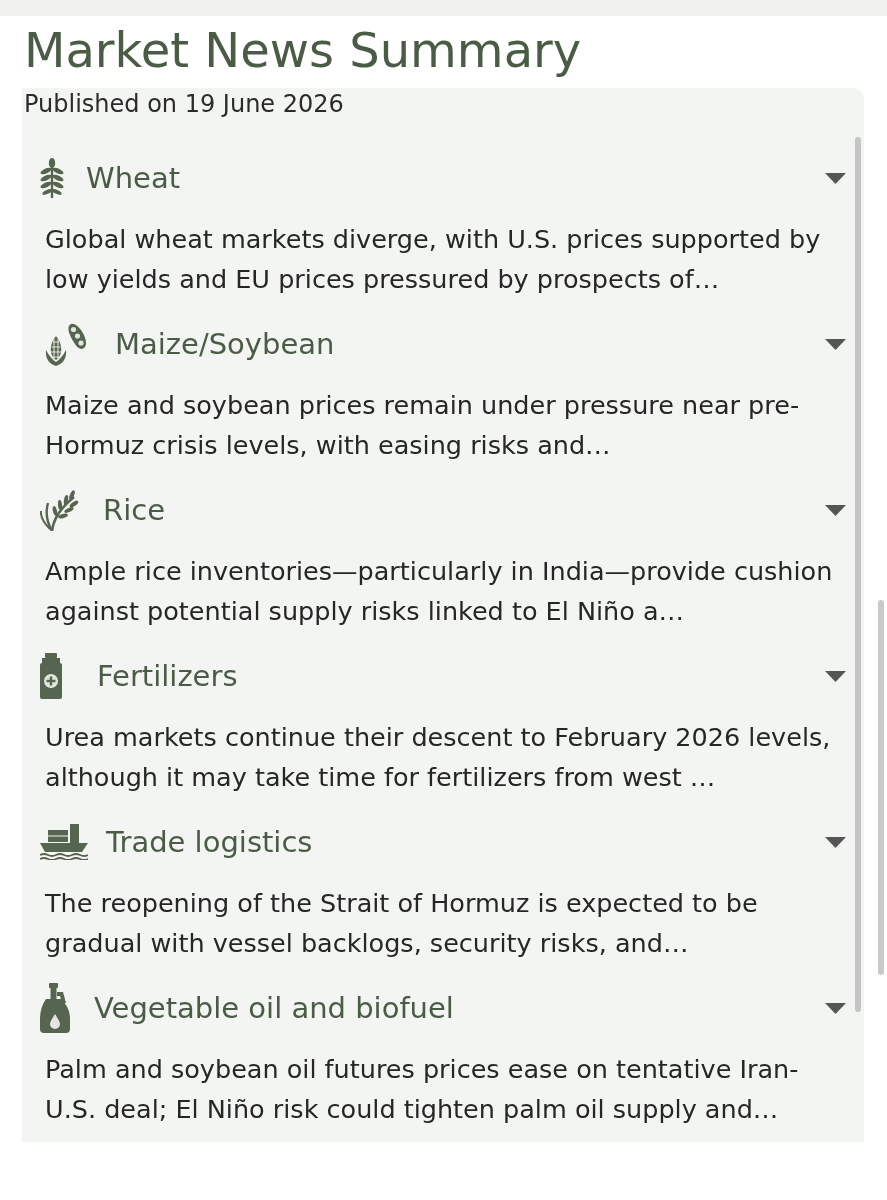 The image size is (887, 1200). What do you see at coordinates (274, 1008) in the screenshot?
I see `section-title: Vegetable oil and biofuel` at bounding box center [274, 1008].